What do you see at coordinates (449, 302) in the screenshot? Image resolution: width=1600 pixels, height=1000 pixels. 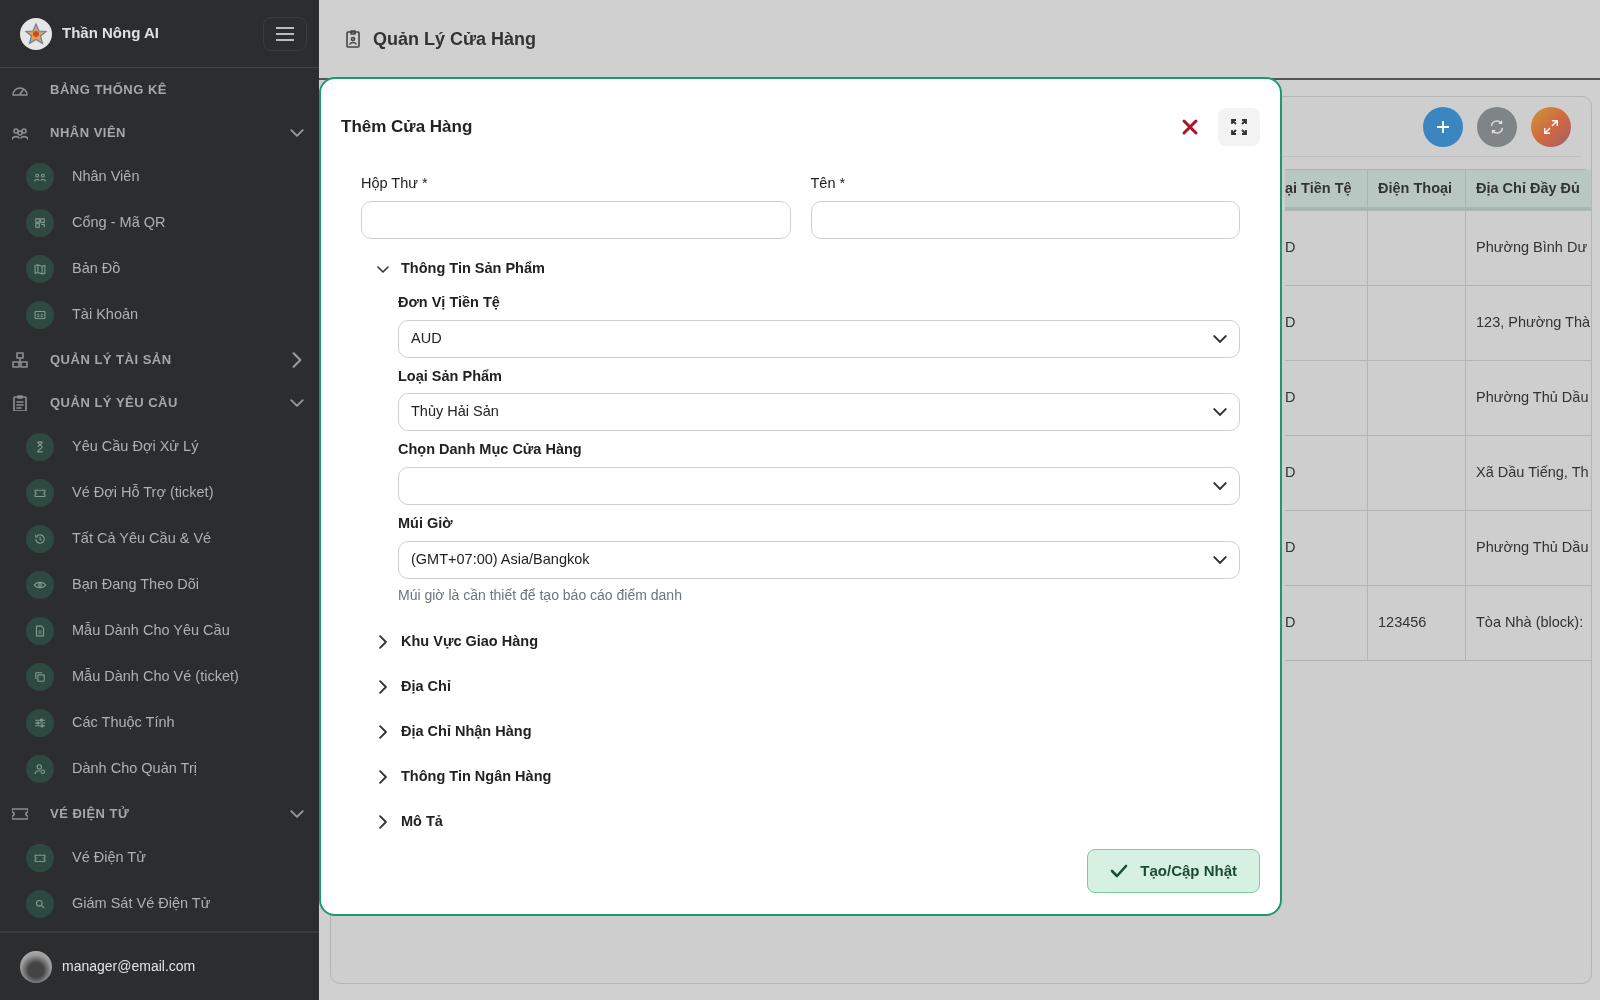 I see `field-label: Đơn Vị Tiền Tệ` at bounding box center [449, 302].